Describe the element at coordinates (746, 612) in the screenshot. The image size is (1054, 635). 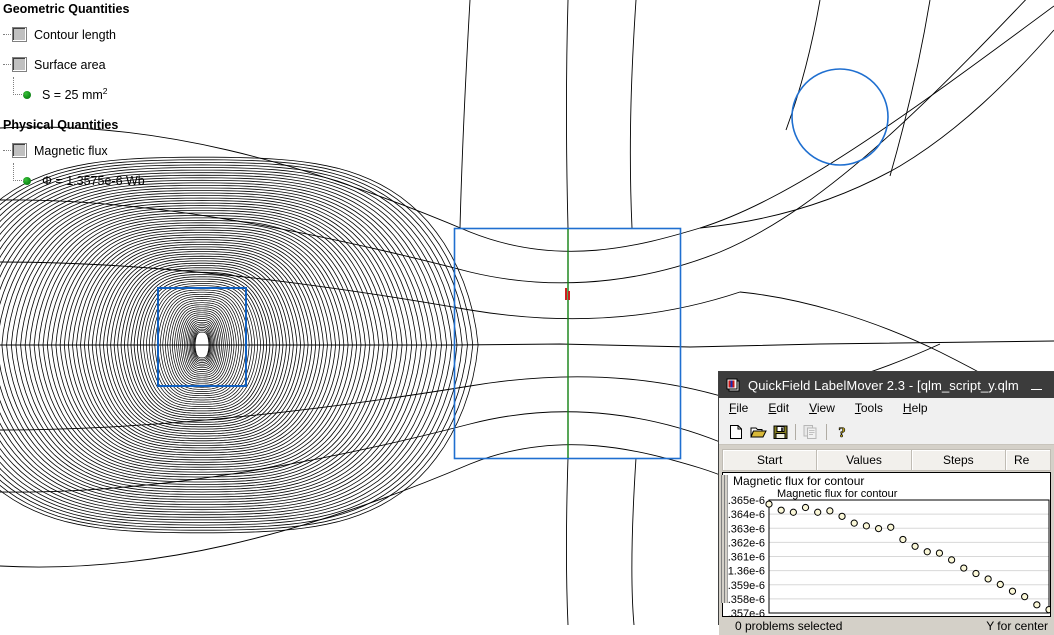
I see `chart-y-tick-label: .357e-6` at that location.